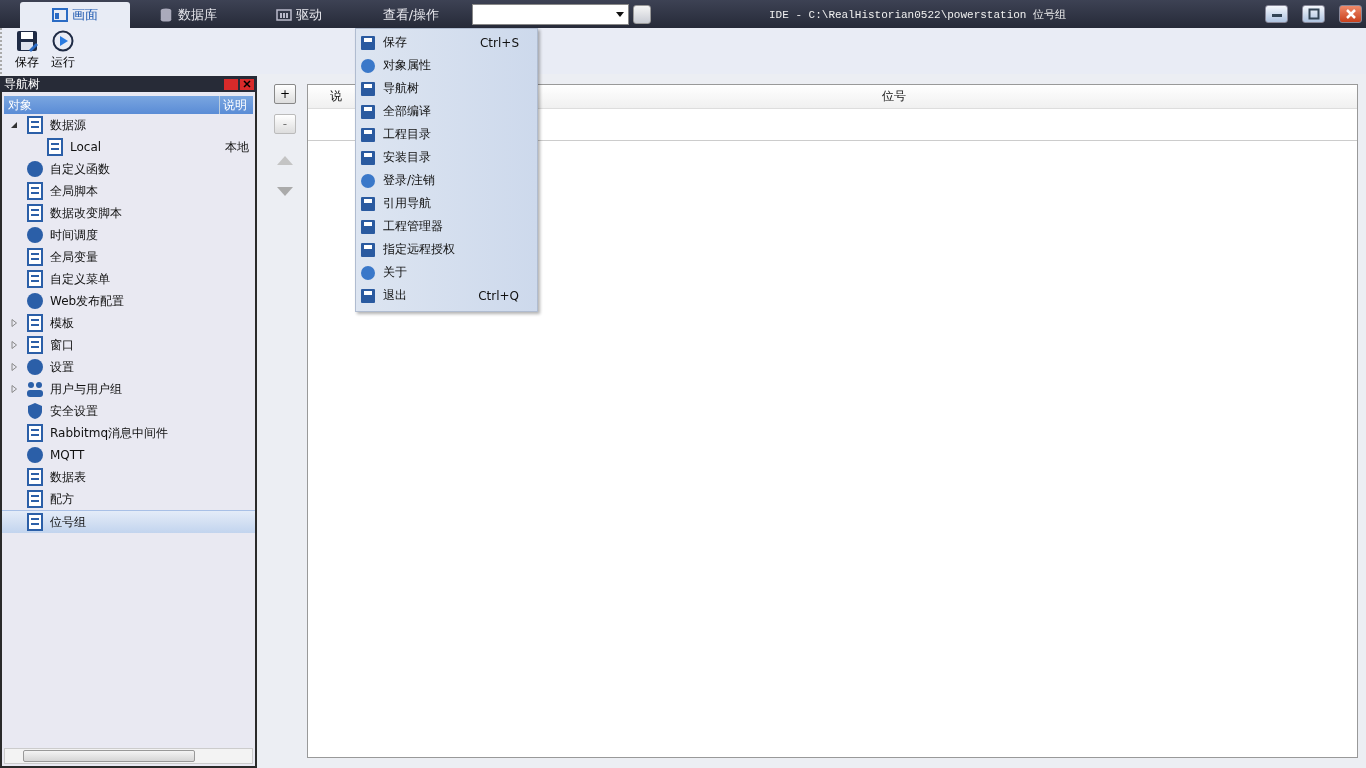  What do you see at coordinates (446, 180) in the screenshot?
I see `menu-item: 登录/注销` at bounding box center [446, 180].